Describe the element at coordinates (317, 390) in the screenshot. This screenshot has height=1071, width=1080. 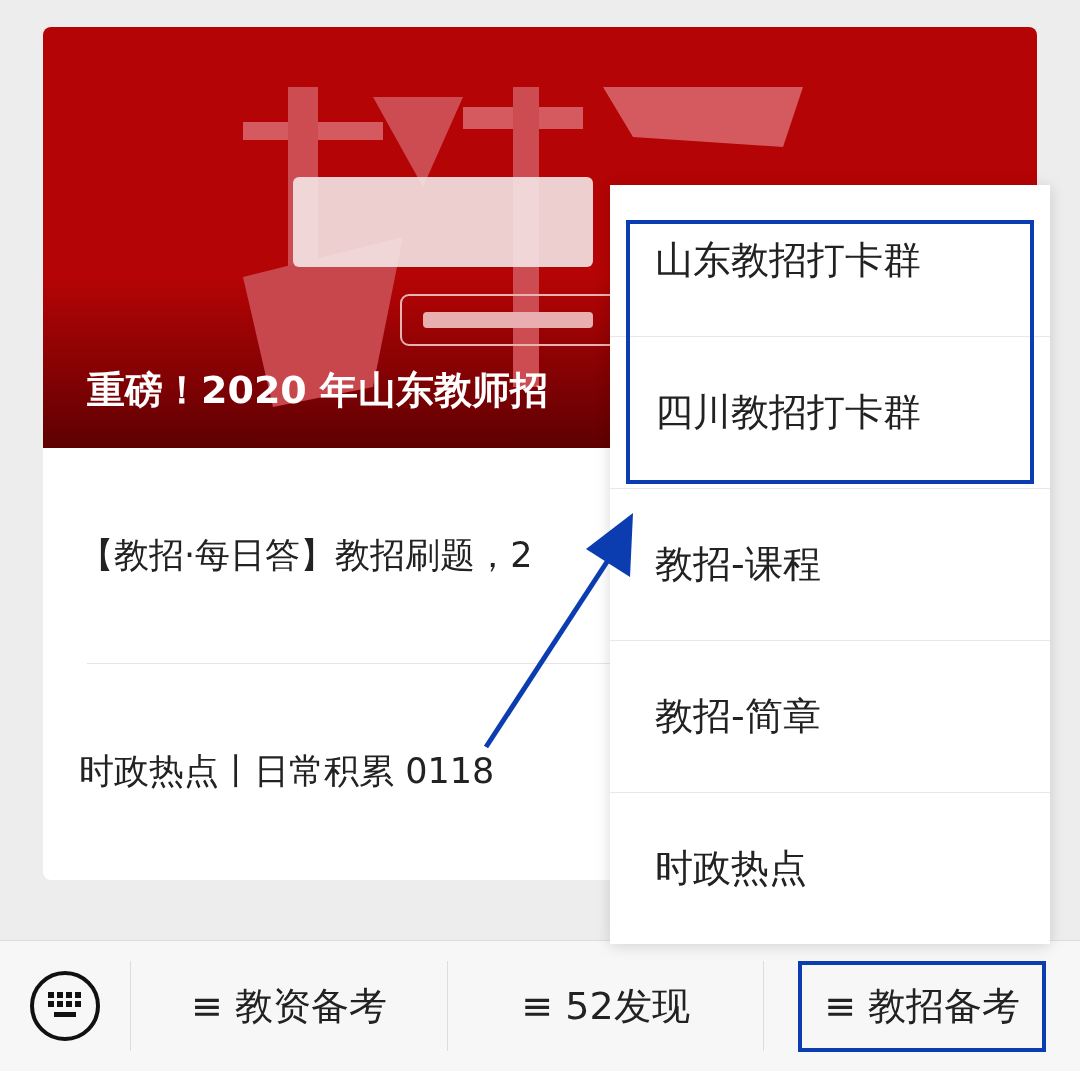
I see `article-title: 重磅！2020 年山东教师招` at that location.